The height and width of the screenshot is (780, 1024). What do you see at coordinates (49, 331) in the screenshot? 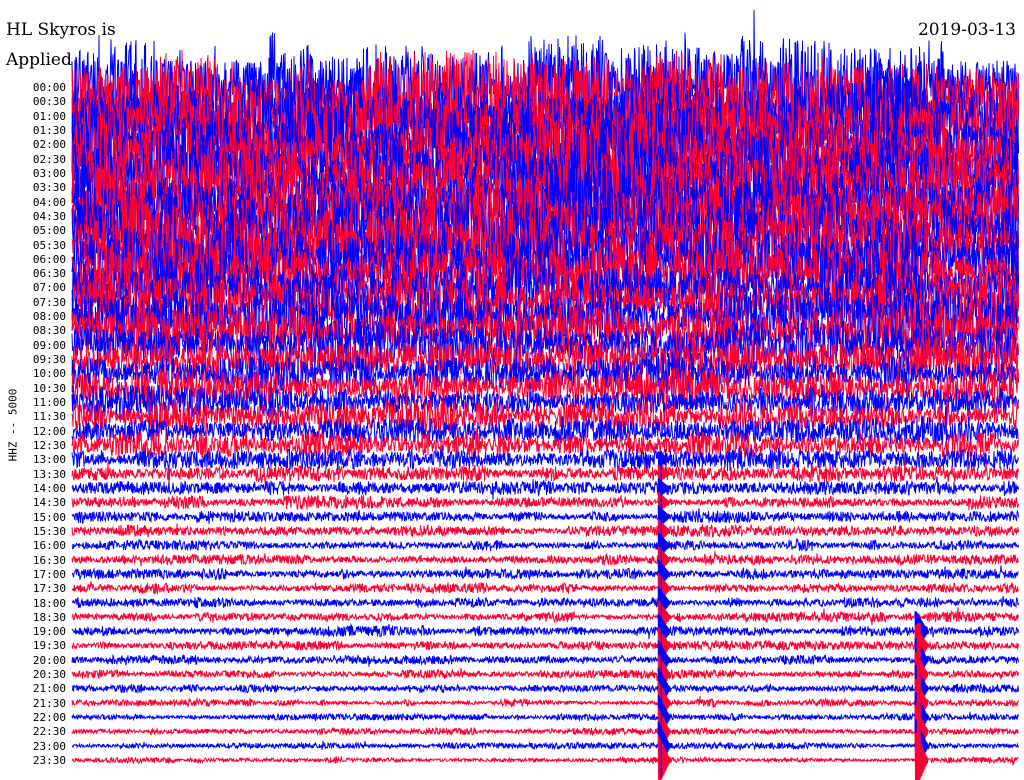
I see `time-tick-label: 08:30` at bounding box center [49, 331].